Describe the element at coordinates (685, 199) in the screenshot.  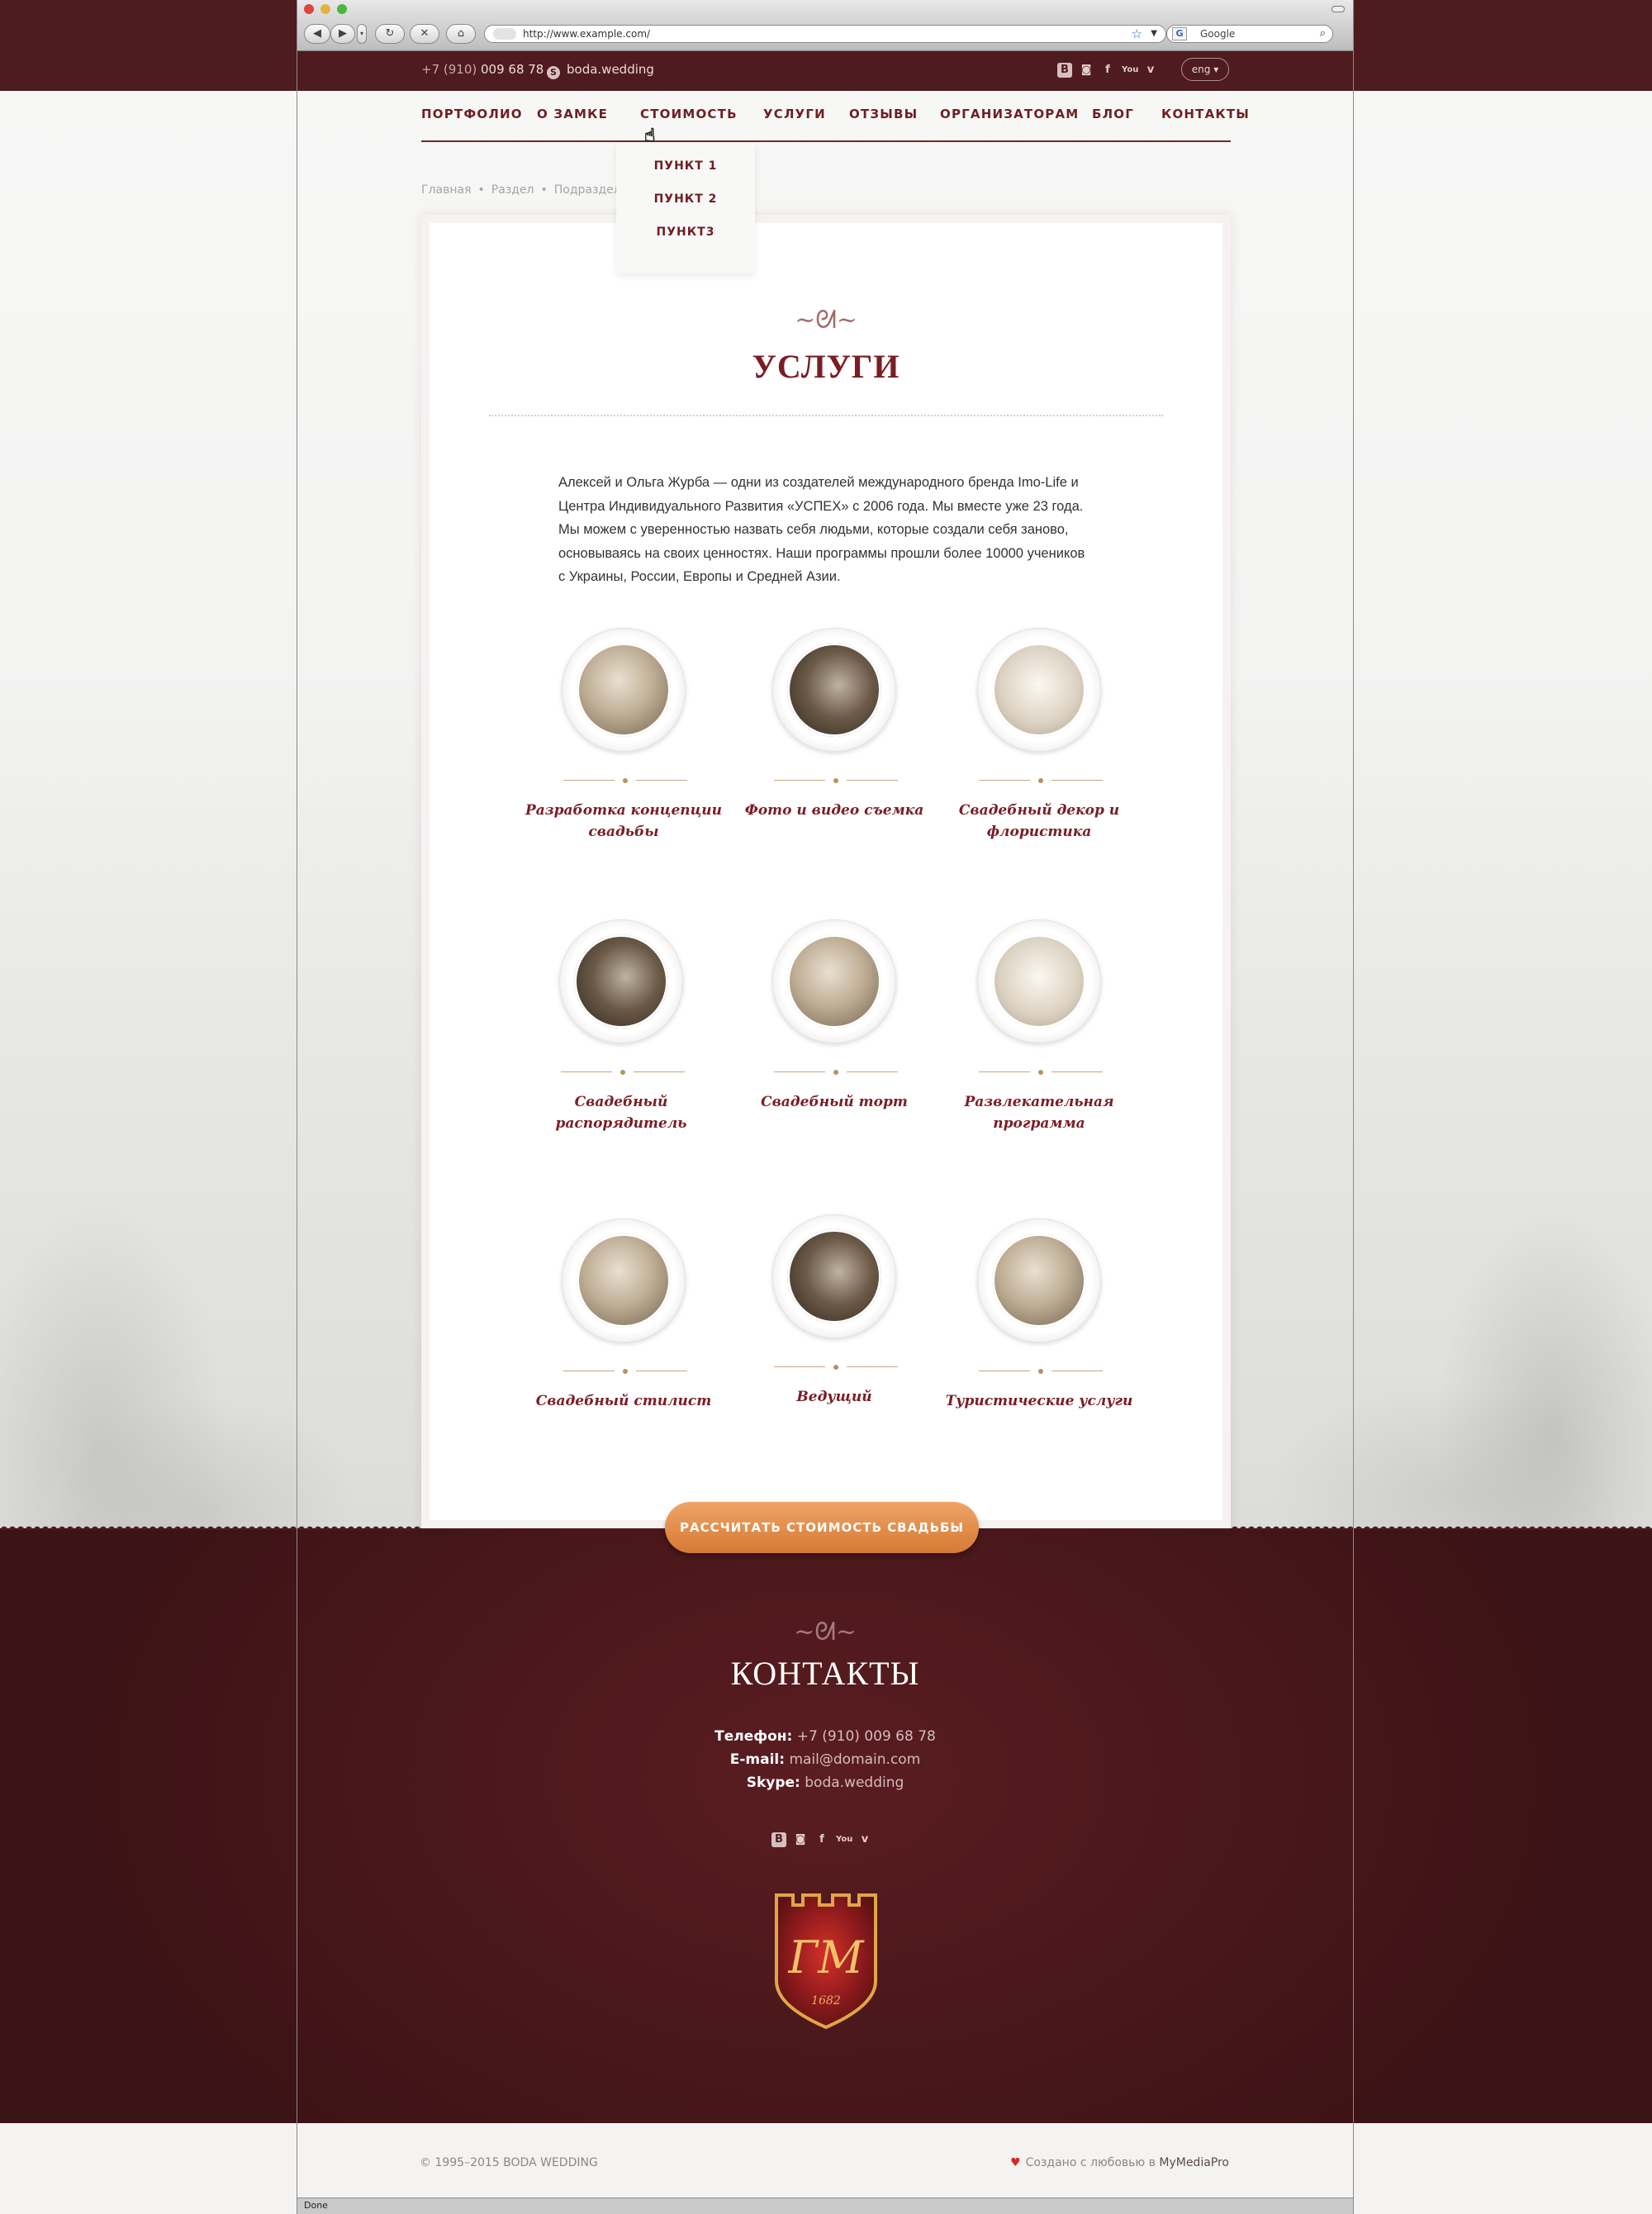
I see `dropdown-item-2: ПУНКТ 2` at that location.